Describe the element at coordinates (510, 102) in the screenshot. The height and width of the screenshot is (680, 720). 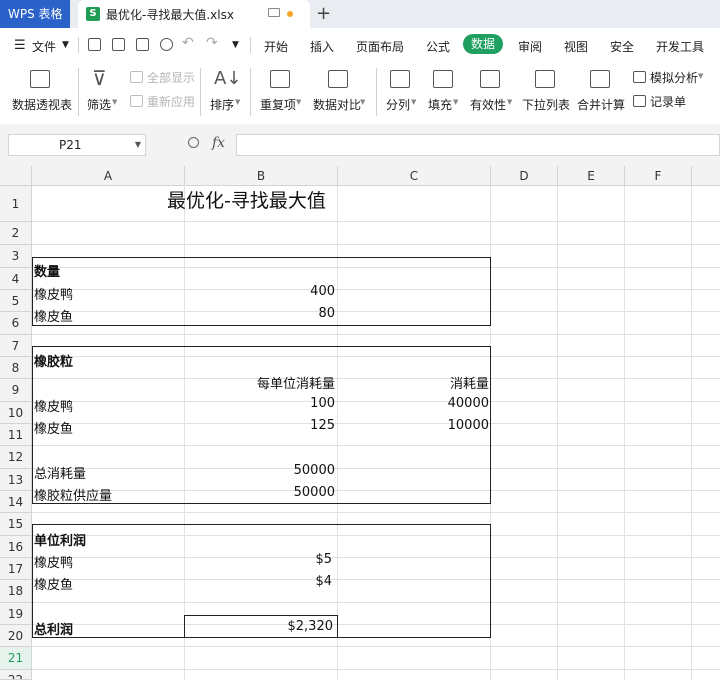
I see `validity-chevron-icon: ▼` at that location.